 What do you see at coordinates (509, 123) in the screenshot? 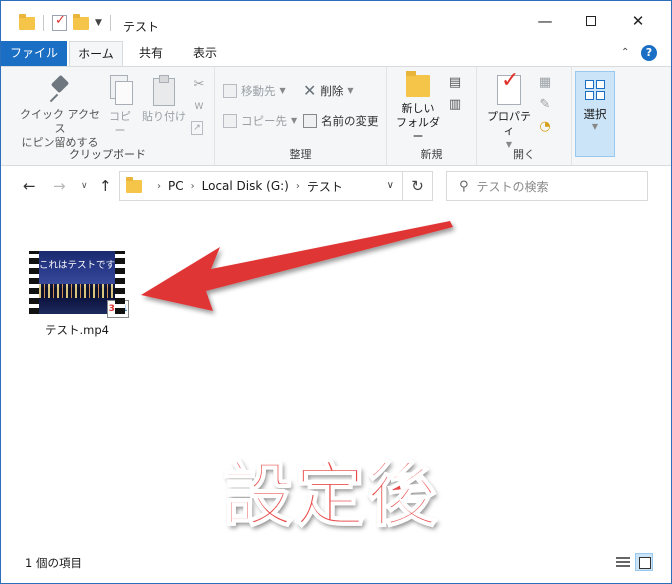
I see `properties-label: プロパティ` at bounding box center [509, 123].